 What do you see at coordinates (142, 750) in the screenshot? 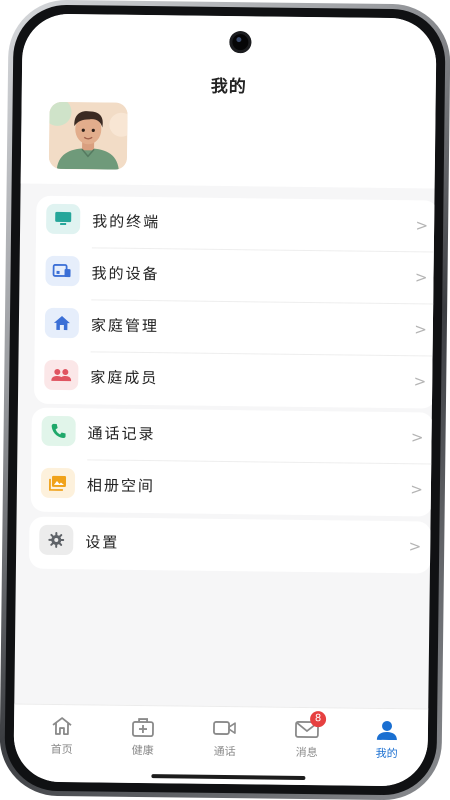
I see `tab-label: 健康` at bounding box center [142, 750].